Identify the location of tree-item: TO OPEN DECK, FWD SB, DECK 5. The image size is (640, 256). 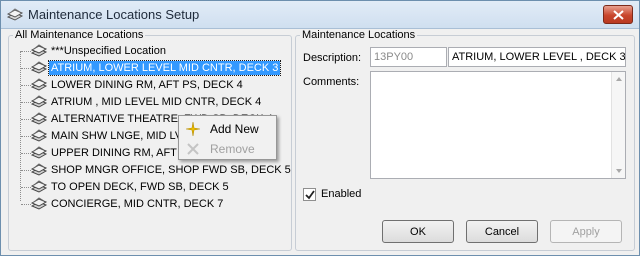
(147, 187).